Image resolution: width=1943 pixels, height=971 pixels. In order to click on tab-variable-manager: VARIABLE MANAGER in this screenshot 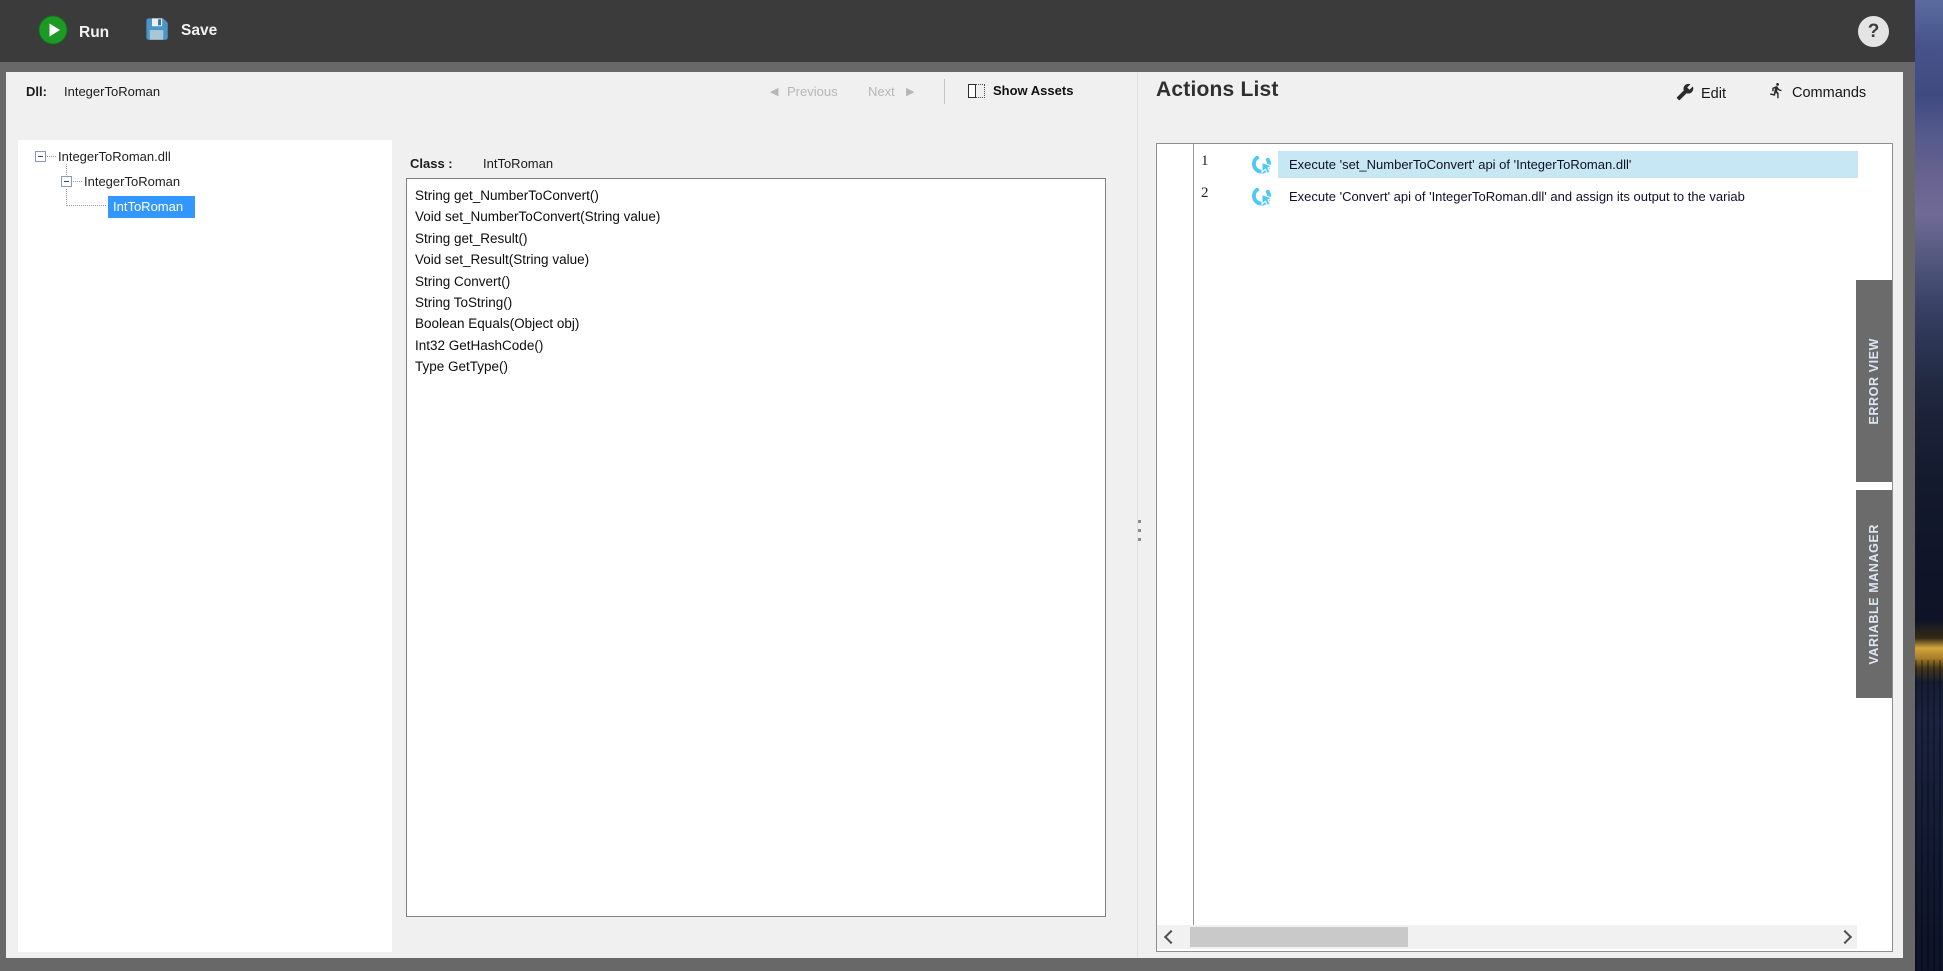, I will do `click(1874, 594)`.